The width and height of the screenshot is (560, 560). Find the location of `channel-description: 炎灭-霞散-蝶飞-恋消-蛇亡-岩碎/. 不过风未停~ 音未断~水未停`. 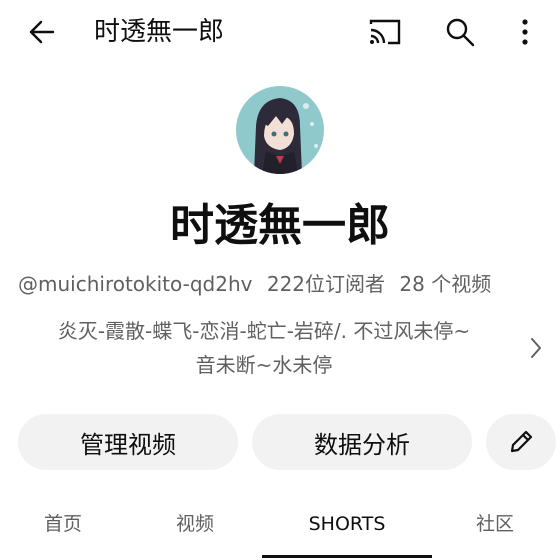

channel-description: 炎灭-霞散-蝶飞-恋消-蛇亡-岩碎/. 不过风未停~ 音未断~水未停 is located at coordinates (264, 348).